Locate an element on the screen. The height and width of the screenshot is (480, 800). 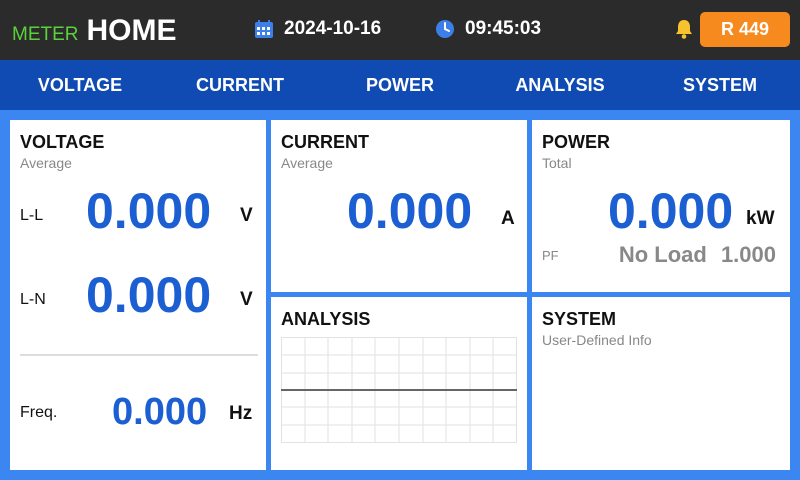
current-title: CURRENT is located at coordinates (325, 142).